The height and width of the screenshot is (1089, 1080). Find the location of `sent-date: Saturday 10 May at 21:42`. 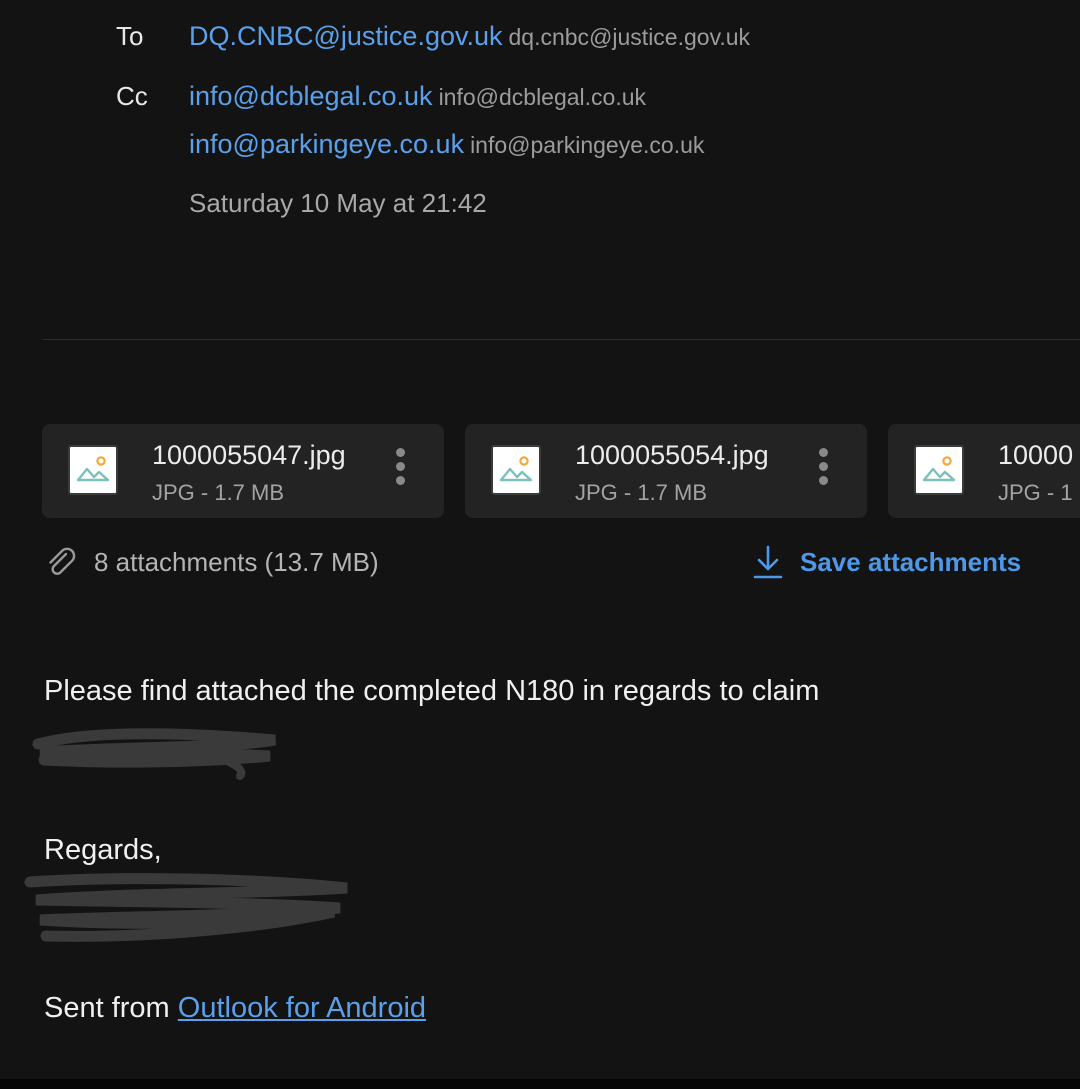

sent-date: Saturday 10 May at 21:42 is located at coordinates (338, 203).